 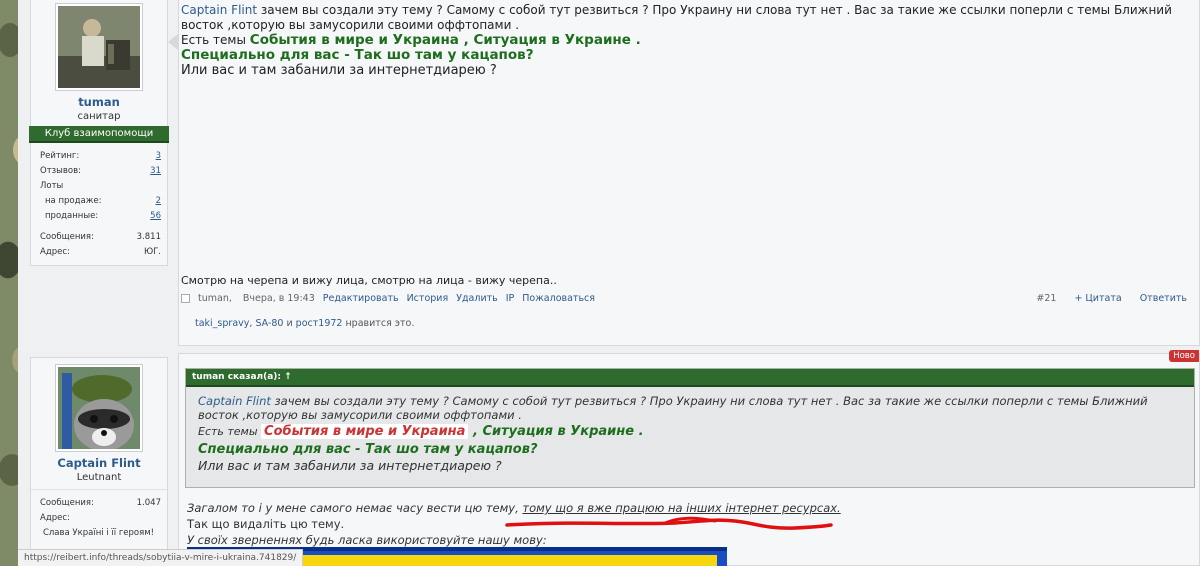 I want to click on stat-label: Отзывов:, so click(x=60, y=171).